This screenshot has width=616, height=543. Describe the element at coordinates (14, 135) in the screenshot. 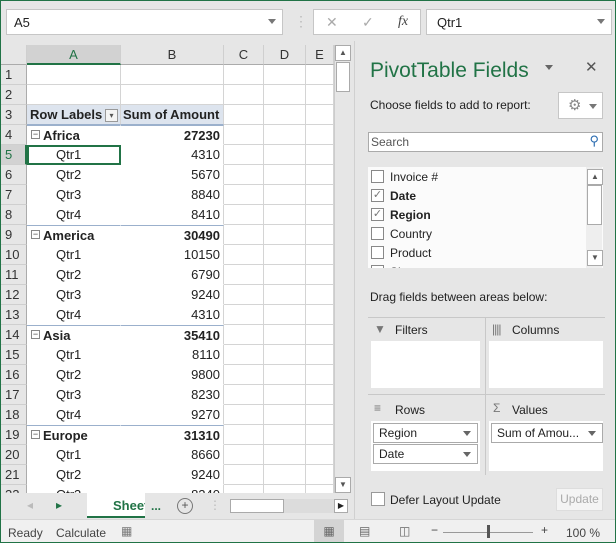

I see `row-header: 4` at that location.